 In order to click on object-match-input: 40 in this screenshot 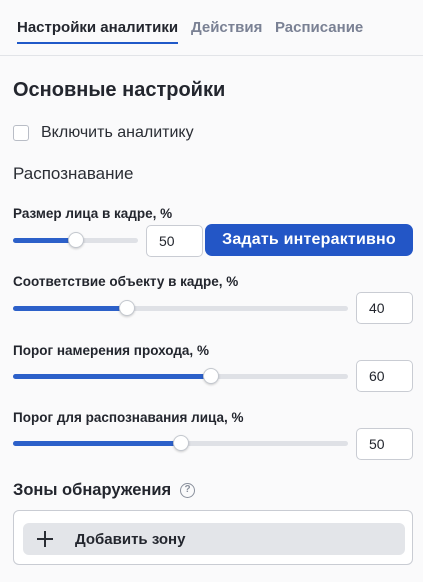, I will do `click(384, 308)`.